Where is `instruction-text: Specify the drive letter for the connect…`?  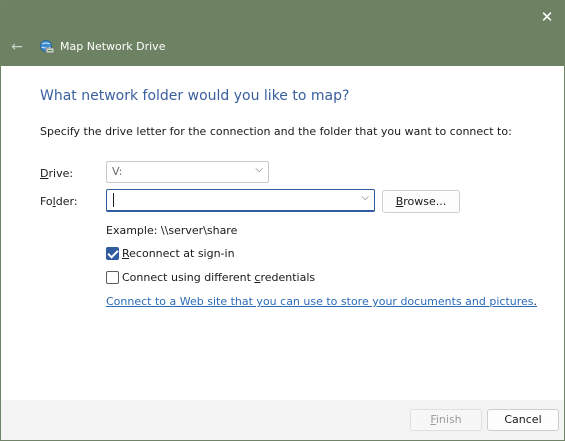 instruction-text: Specify the drive letter for the connect… is located at coordinates (276, 131).